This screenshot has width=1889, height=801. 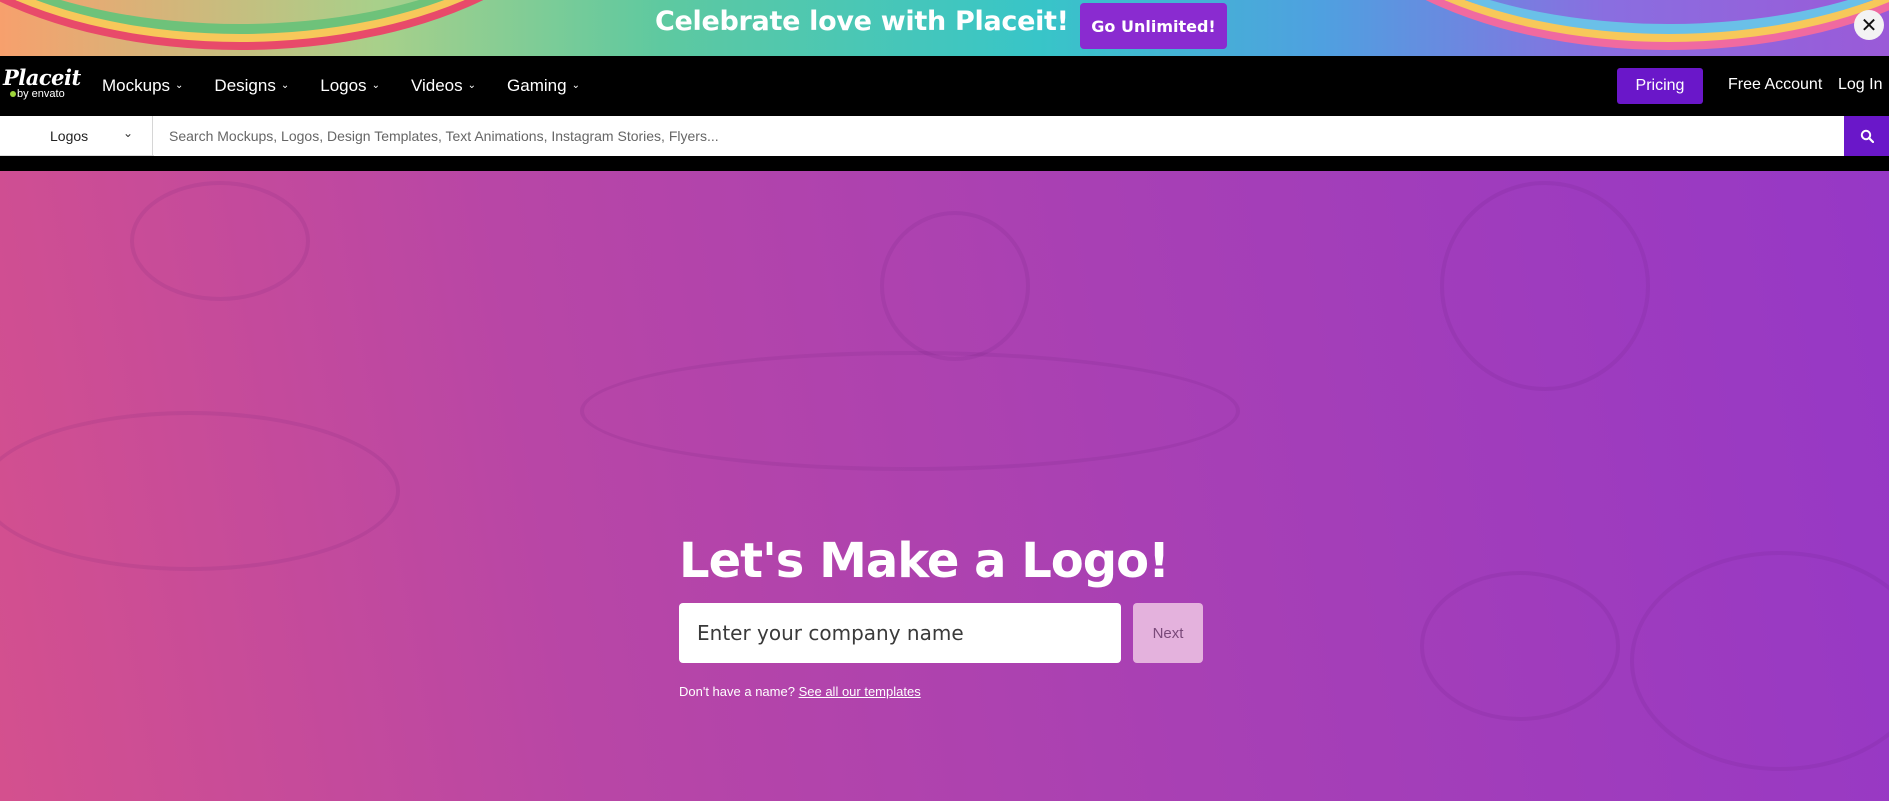 I want to click on nav-item-label: Designs, so click(x=245, y=85).